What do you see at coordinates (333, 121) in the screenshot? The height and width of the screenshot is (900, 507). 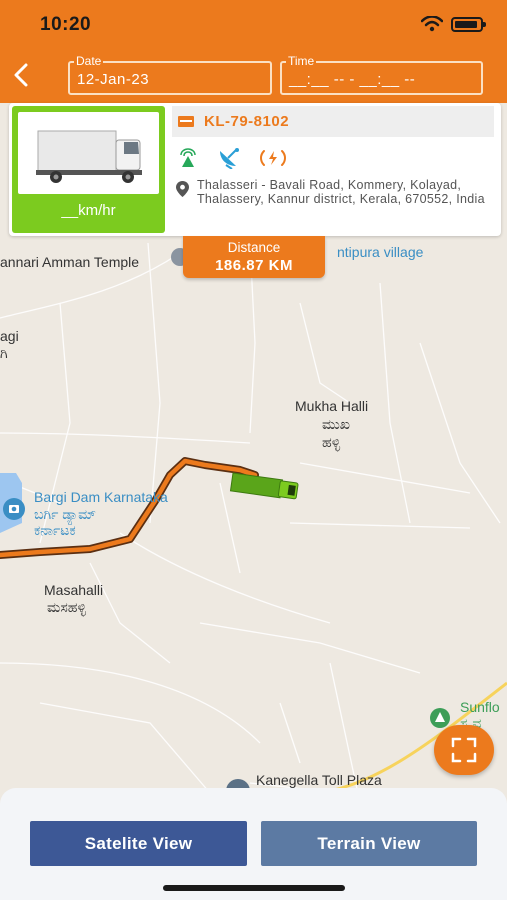 I see `plate-row: KL-79-8102` at bounding box center [333, 121].